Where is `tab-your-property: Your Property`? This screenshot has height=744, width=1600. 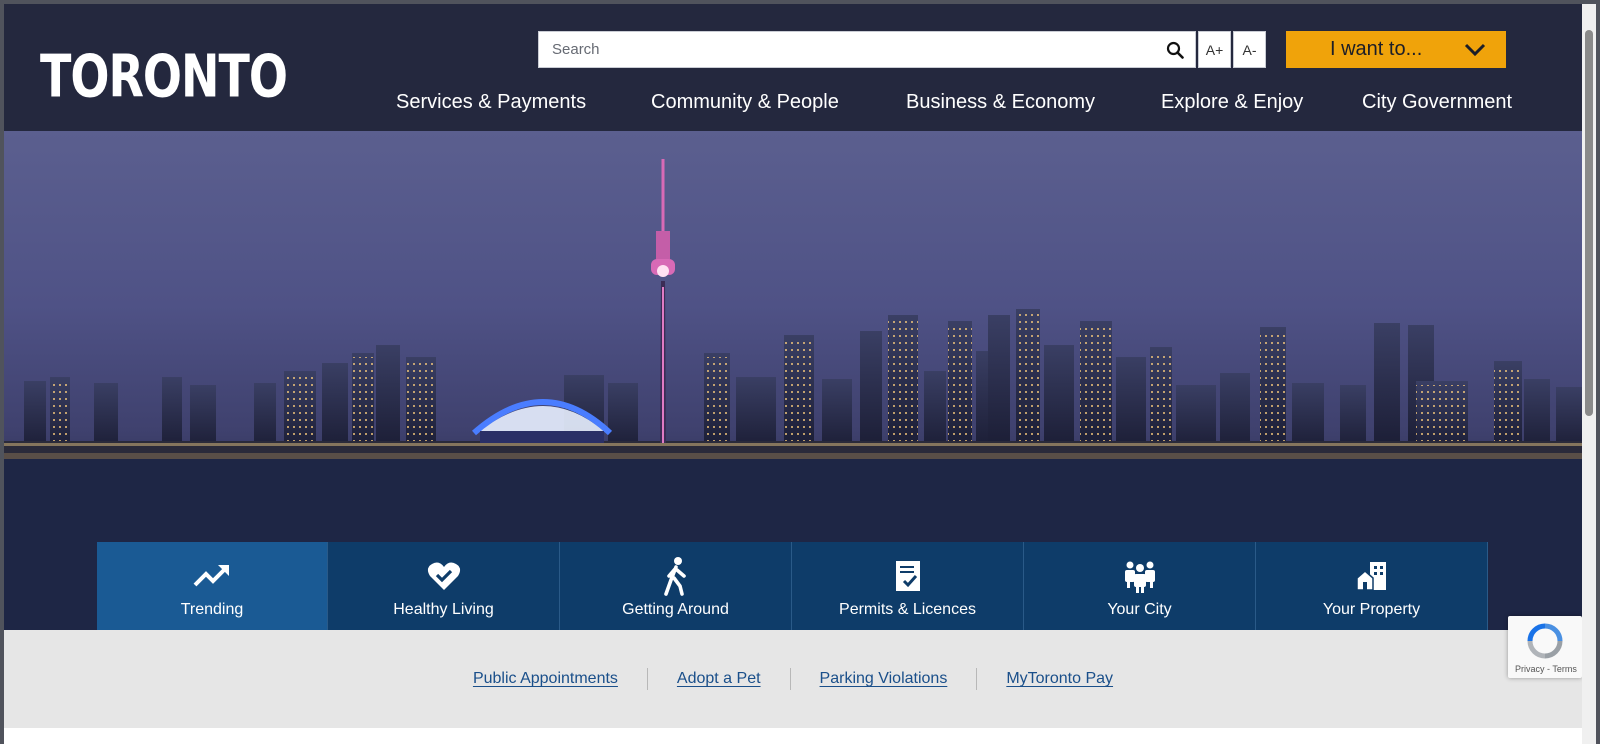
tab-your-property: Your Property is located at coordinates (1372, 586).